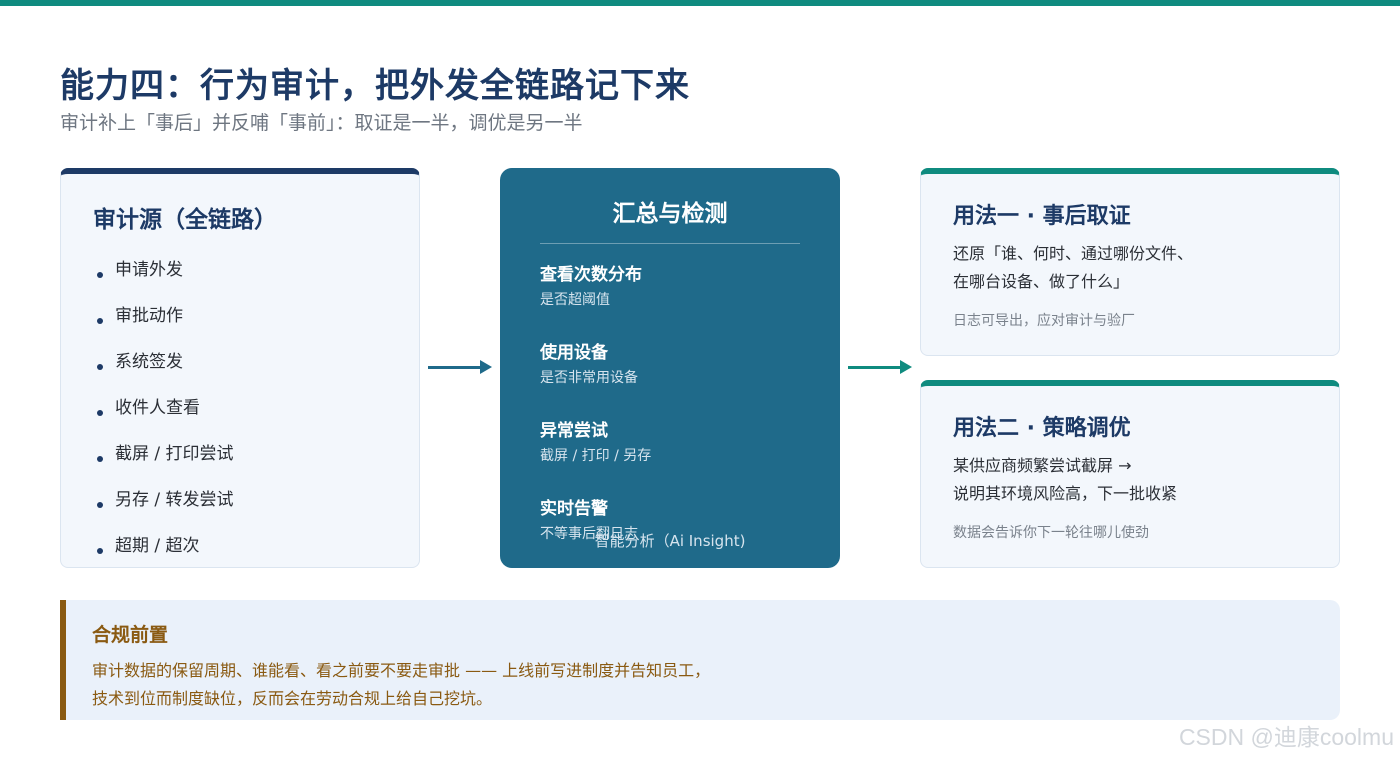  Describe the element at coordinates (157, 408) in the screenshot. I see `list-item-label: 收件人查看` at that location.